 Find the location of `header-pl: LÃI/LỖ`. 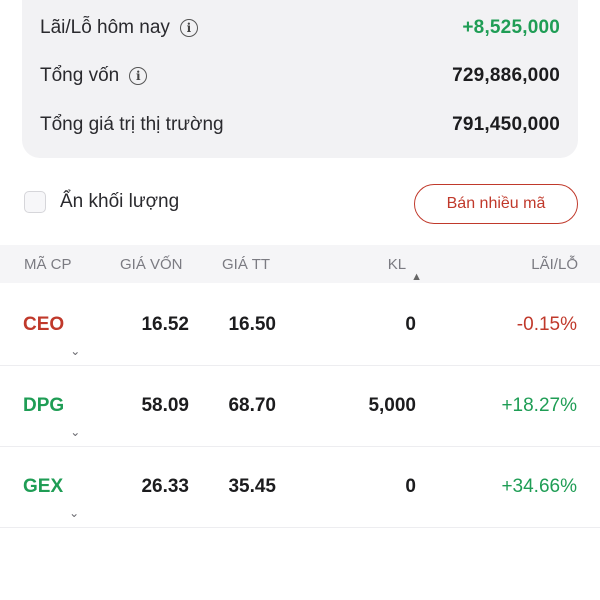

header-pl: LÃI/LỖ is located at coordinates (554, 264).